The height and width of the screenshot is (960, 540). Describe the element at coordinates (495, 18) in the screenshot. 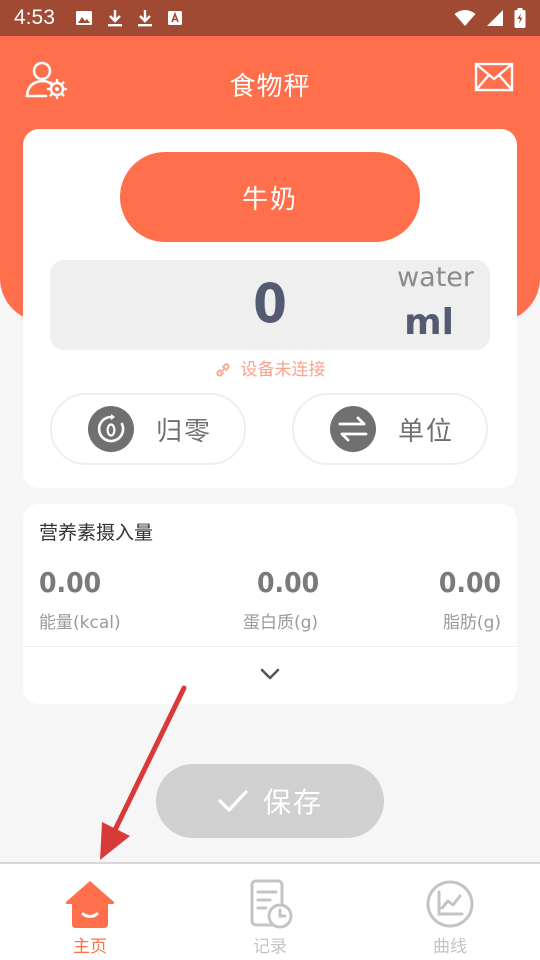

I see `signal-icon` at that location.